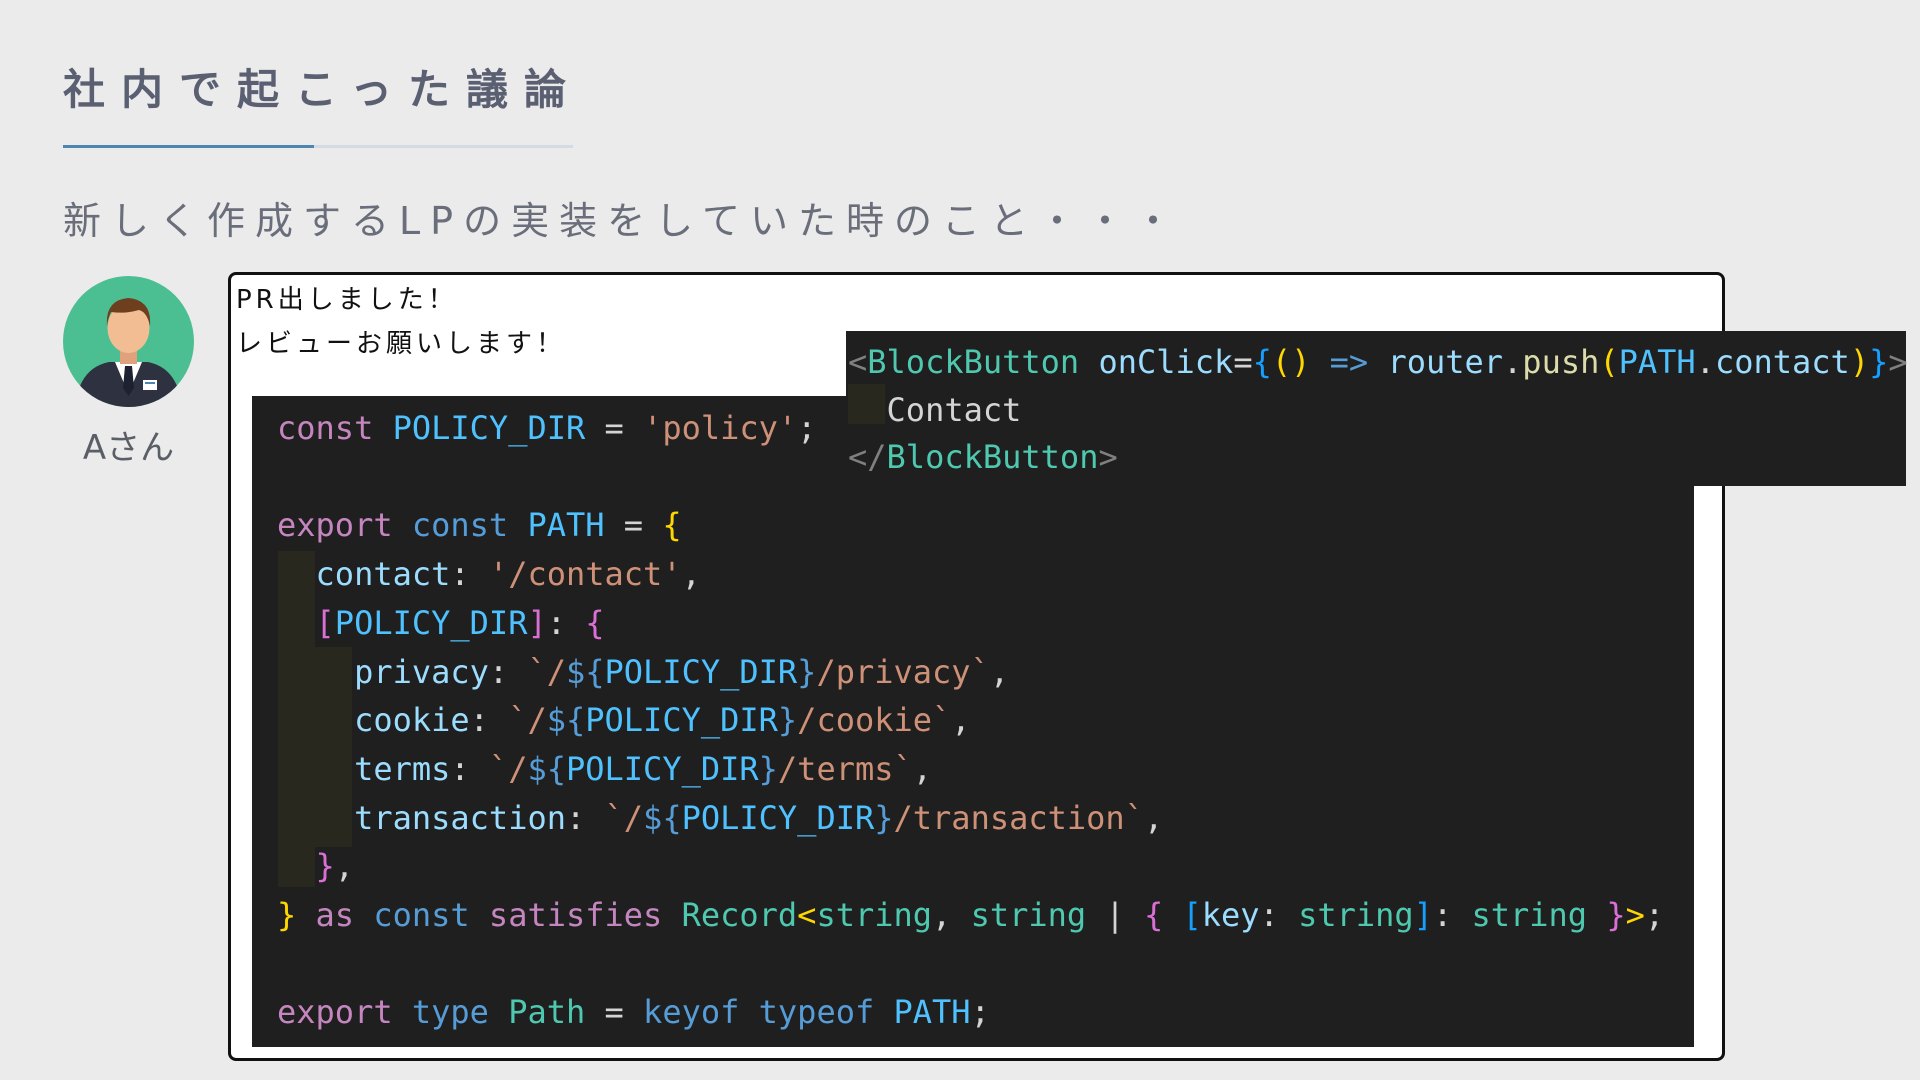 The height and width of the screenshot is (1080, 1920). I want to click on code-token: [, so click(1192, 915).